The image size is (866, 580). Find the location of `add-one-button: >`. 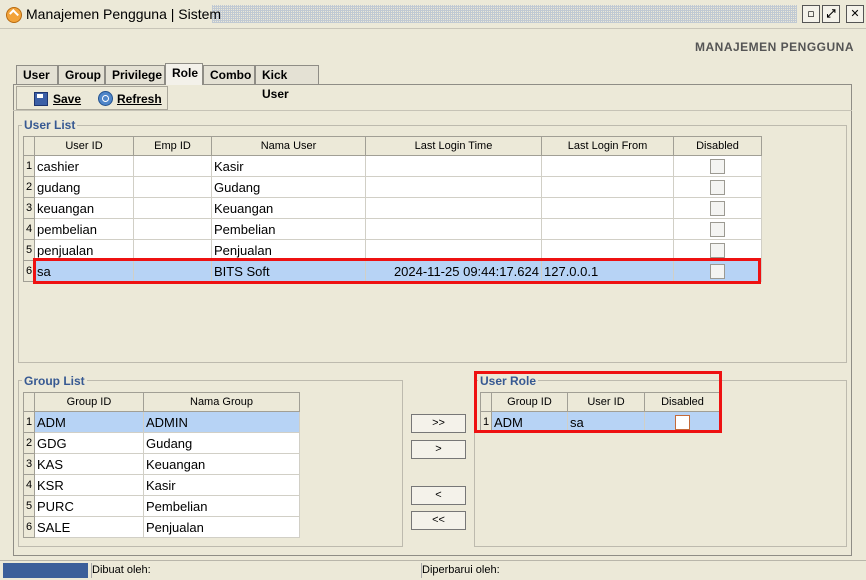

add-one-button: > is located at coordinates (438, 449).